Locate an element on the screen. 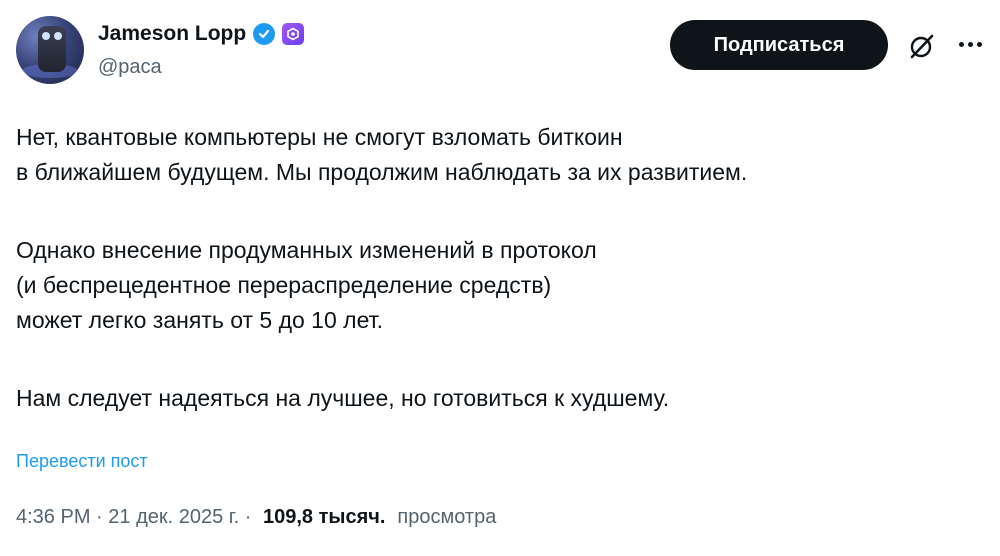 This screenshot has width=1000, height=556. avatar is located at coordinates (50, 50).